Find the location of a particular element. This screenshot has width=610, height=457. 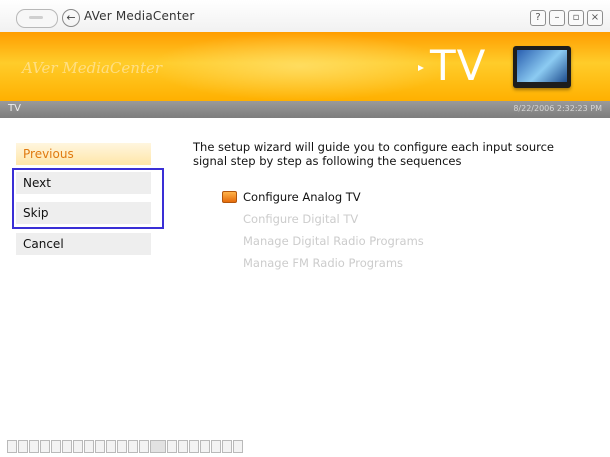

tv-screen is located at coordinates (542, 66).